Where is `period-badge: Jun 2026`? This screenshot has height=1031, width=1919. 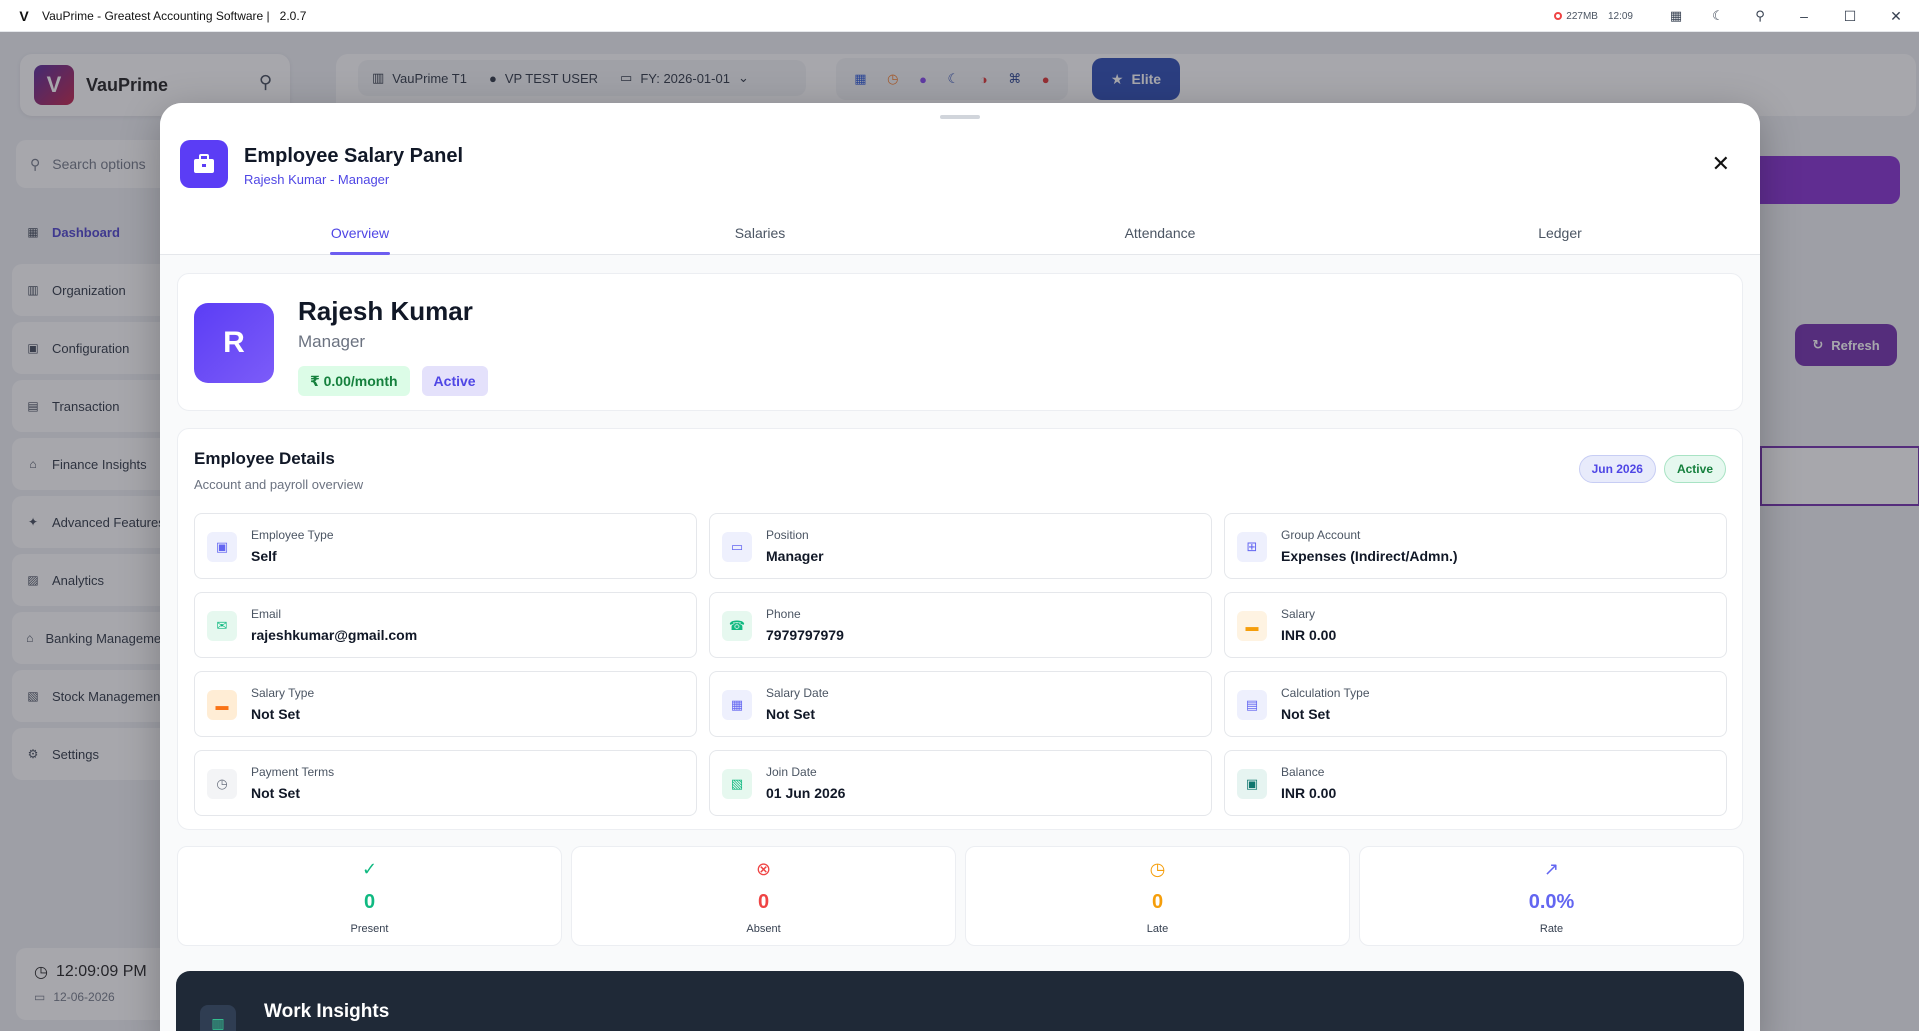
period-badge: Jun 2026 is located at coordinates (1617, 469).